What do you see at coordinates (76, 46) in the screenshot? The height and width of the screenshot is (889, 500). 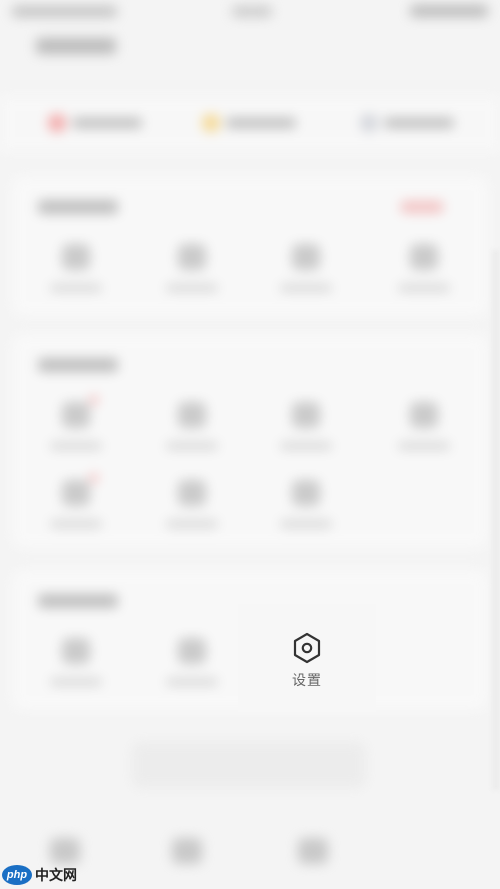 I see `page-title-blurred` at bounding box center [76, 46].